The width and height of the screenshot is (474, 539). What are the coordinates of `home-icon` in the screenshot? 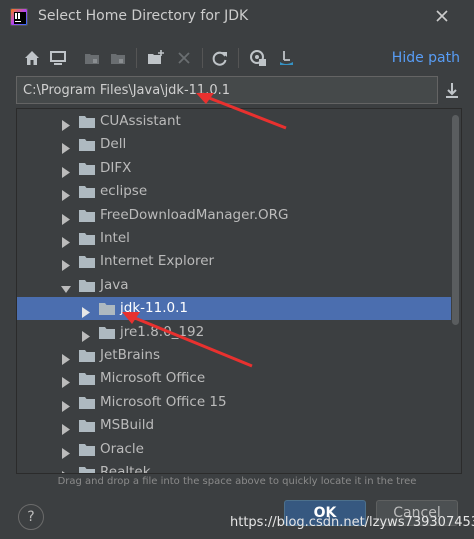 It's located at (32, 58).